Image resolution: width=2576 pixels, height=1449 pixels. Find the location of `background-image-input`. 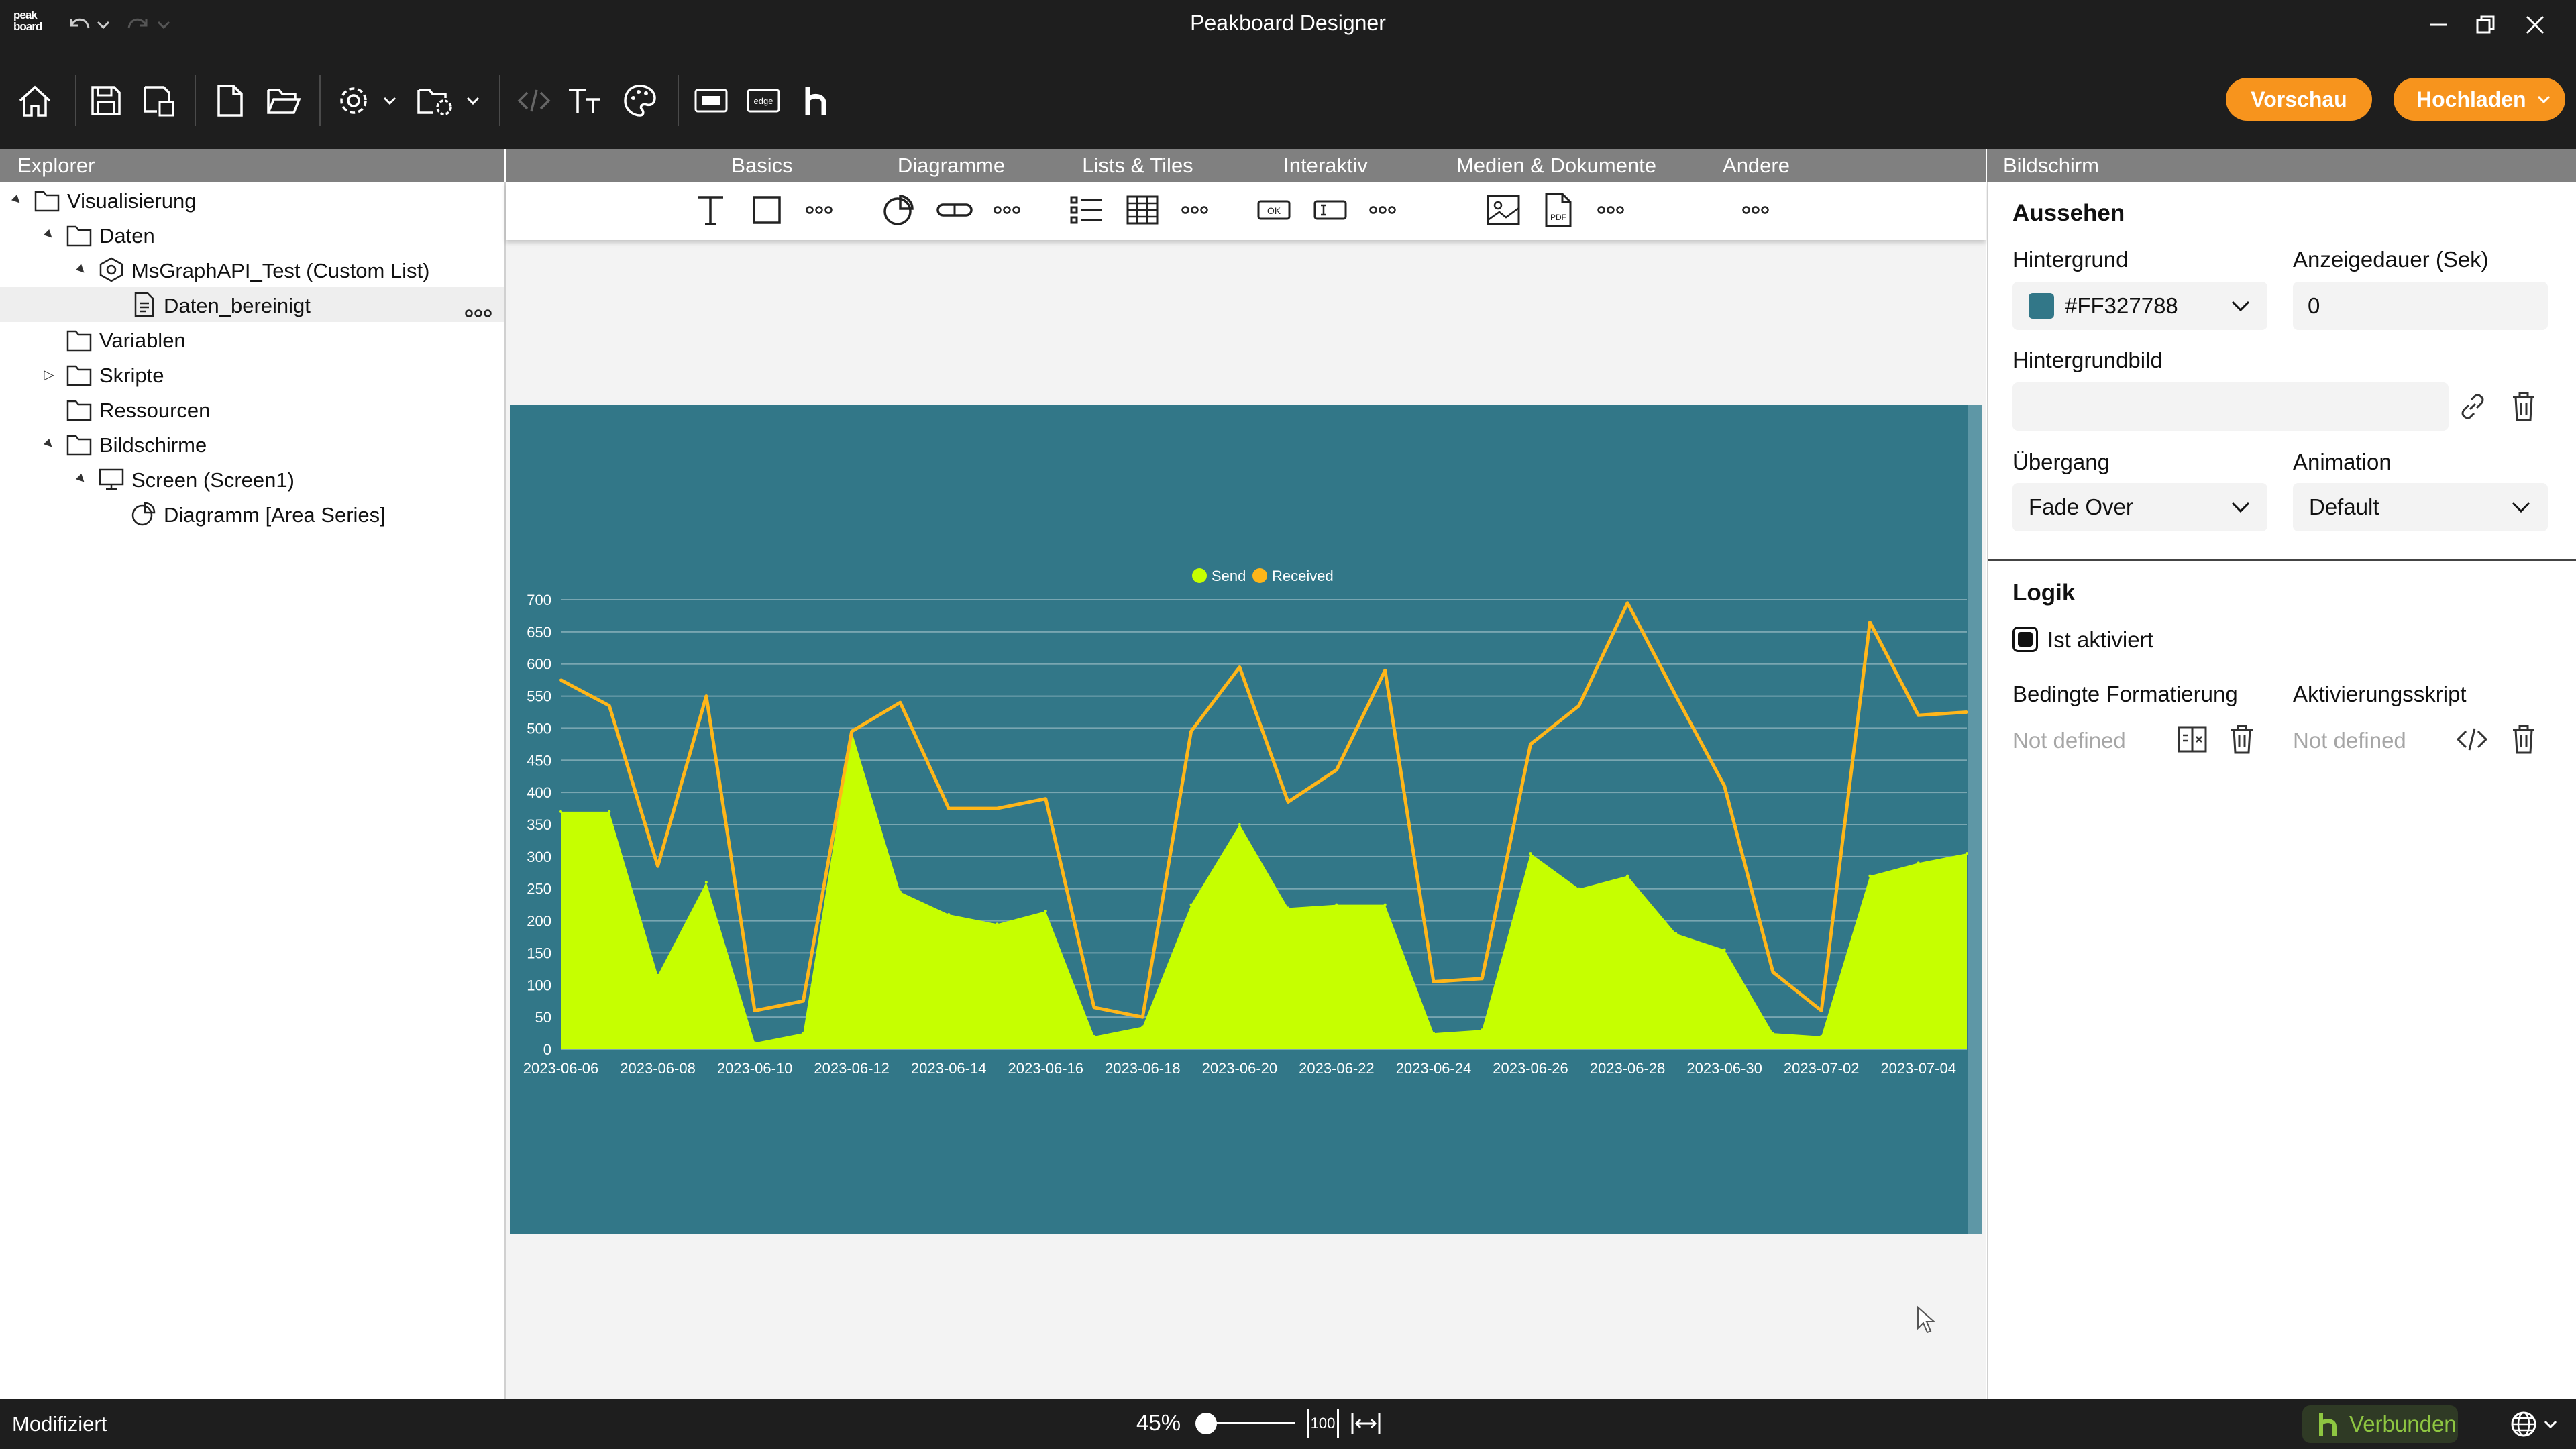

background-image-input is located at coordinates (2230, 406).